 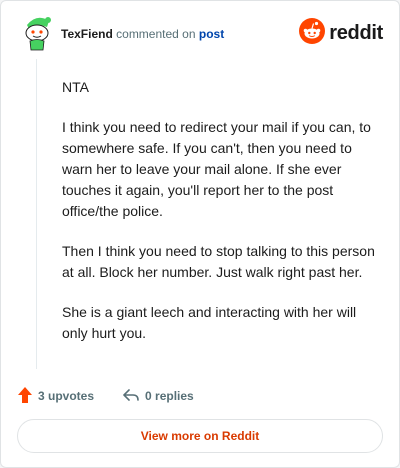 I want to click on thread-line, so click(x=36, y=214).